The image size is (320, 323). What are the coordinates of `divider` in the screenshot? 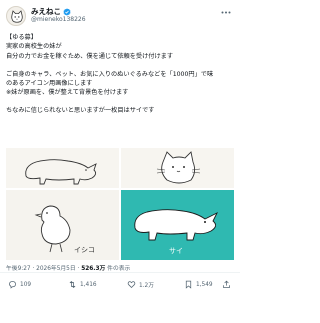 It's located at (120, 272).